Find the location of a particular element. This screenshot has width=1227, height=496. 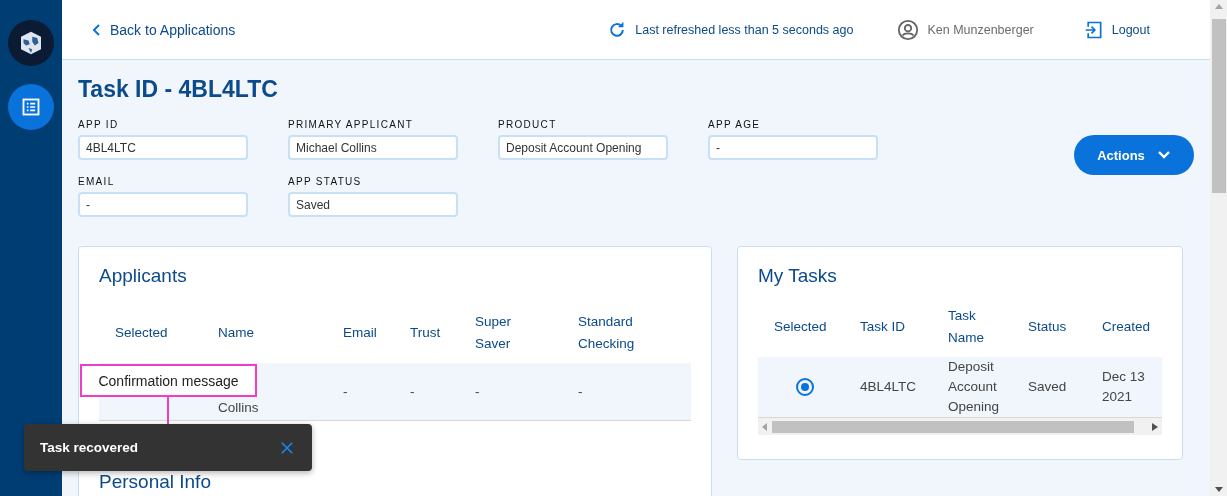

refresh-status: Last refreshed less than 5 seconds ago is located at coordinates (730, 29).